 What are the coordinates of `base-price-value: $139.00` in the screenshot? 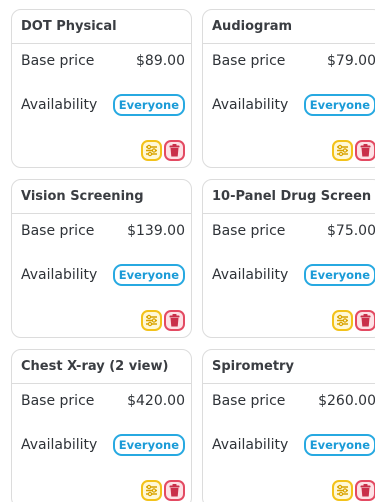 It's located at (156, 230).